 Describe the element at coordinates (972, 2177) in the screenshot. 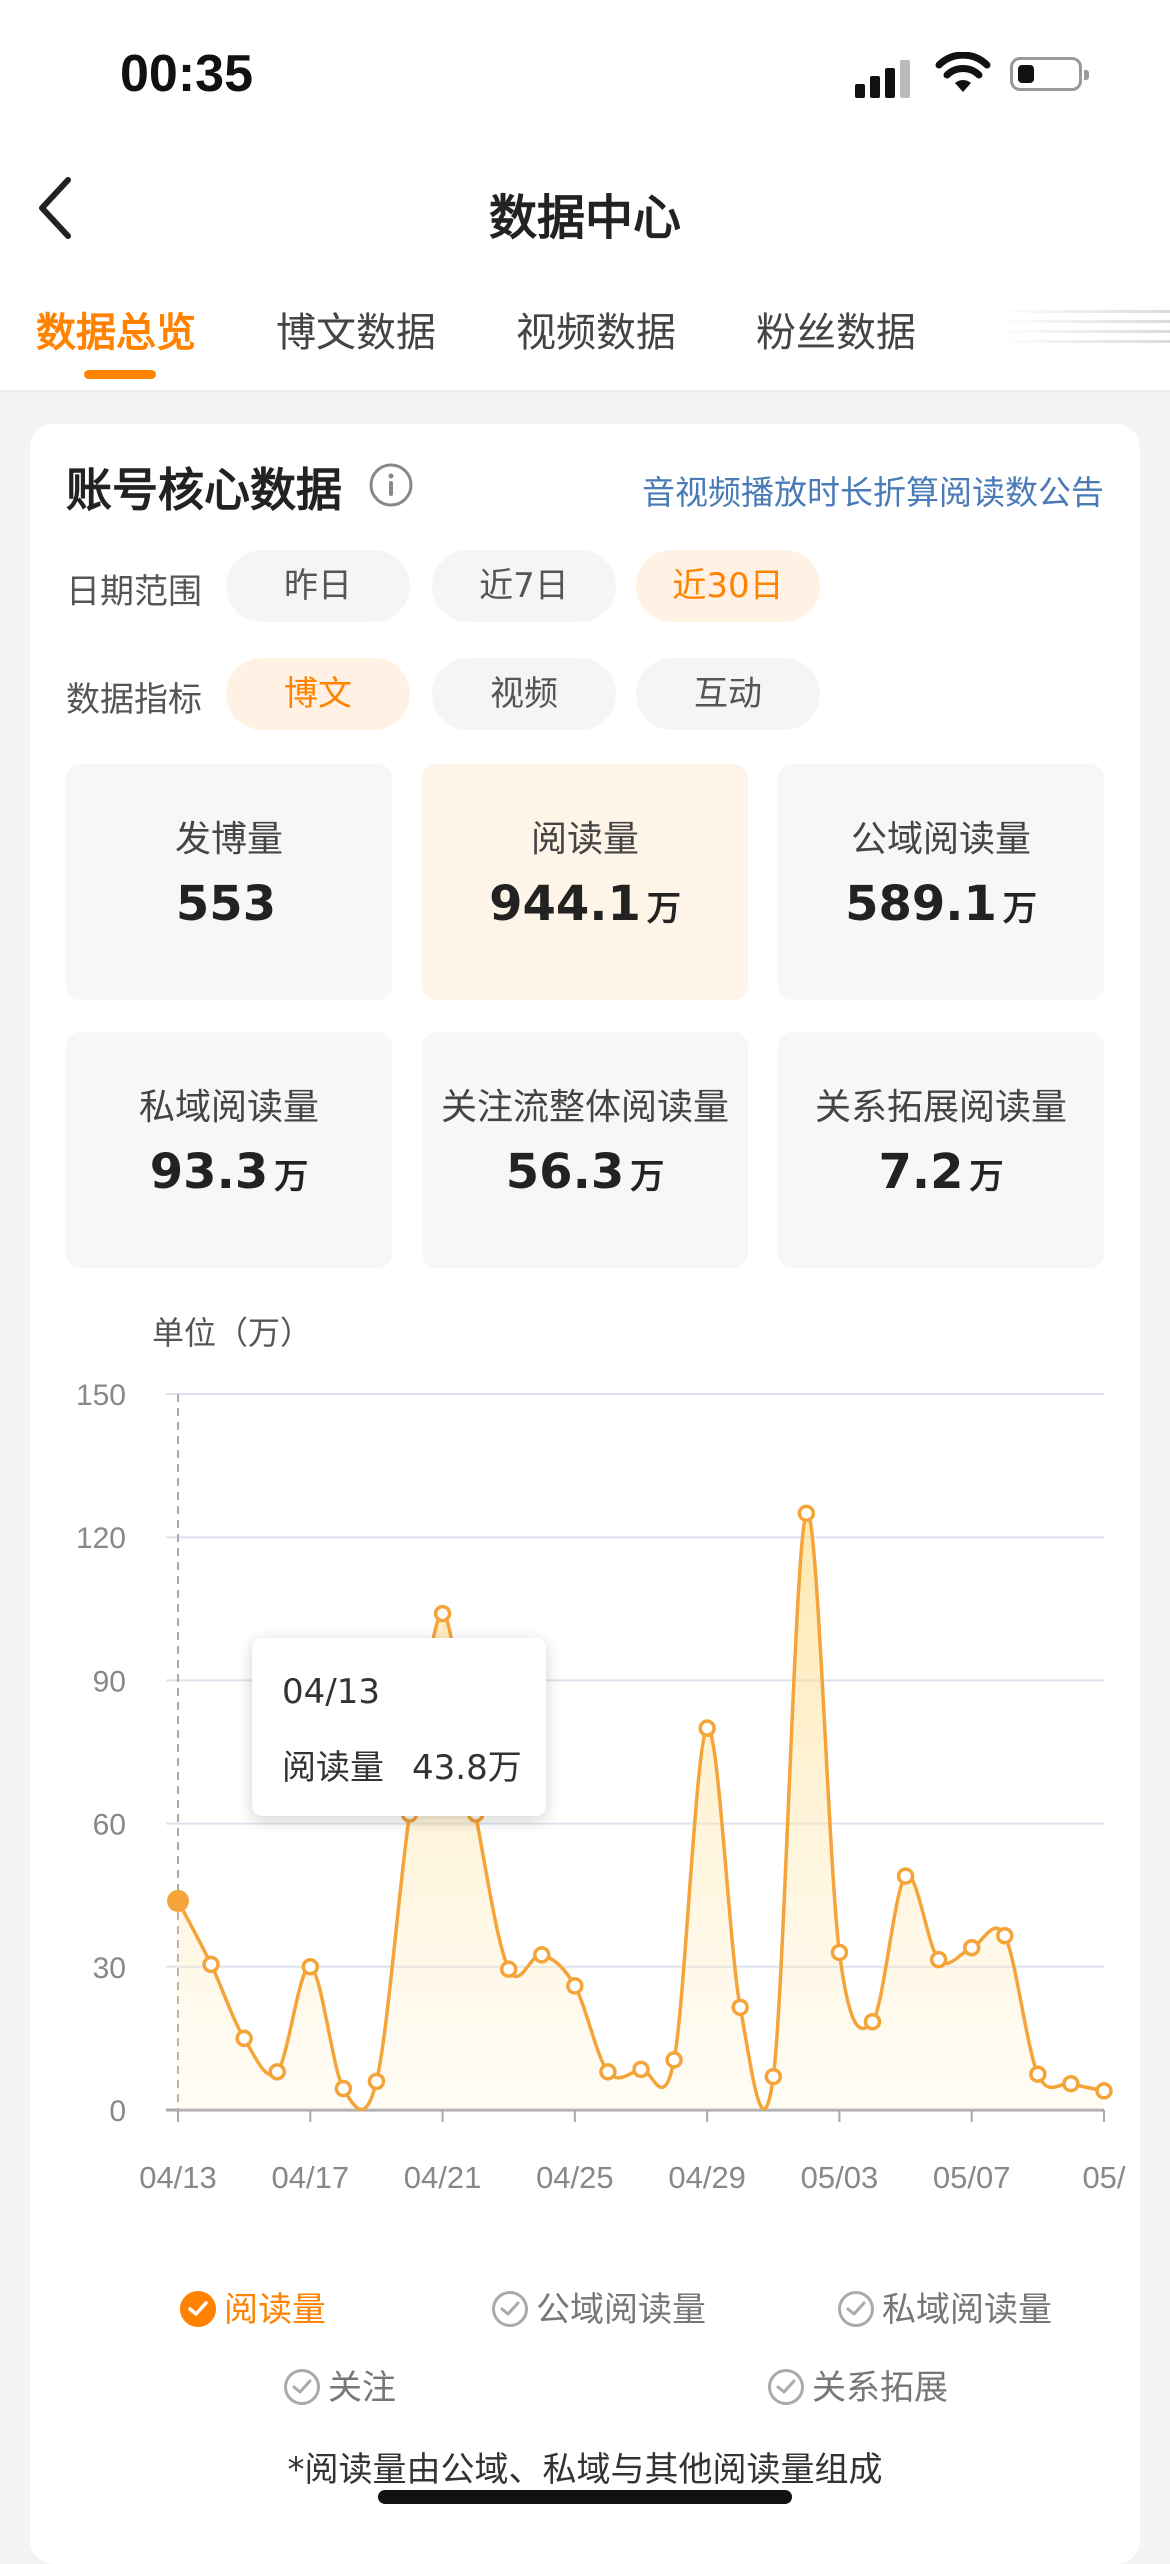

I see `x-tick-label: 05/07` at that location.